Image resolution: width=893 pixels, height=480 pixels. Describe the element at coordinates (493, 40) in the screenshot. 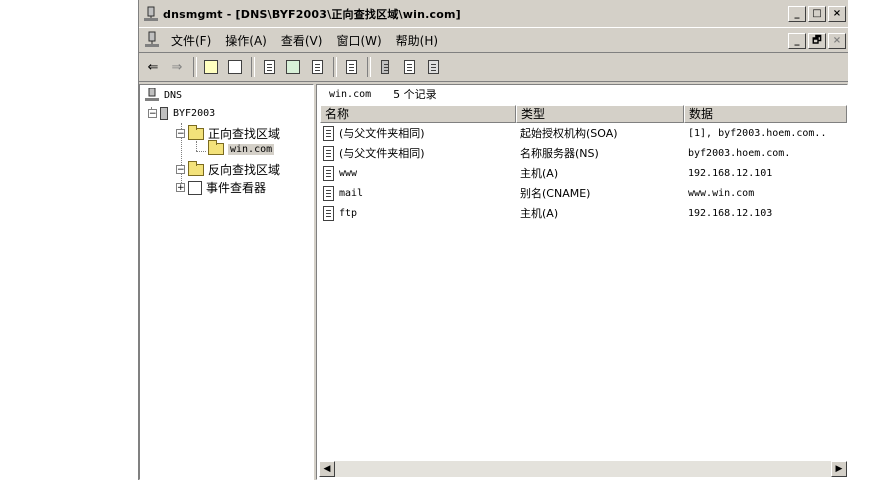

I see `menu-bar: 文件(F) 操作(A) 查看(V) 窗口(W) 帮助(H) _ 🗗 ×` at that location.